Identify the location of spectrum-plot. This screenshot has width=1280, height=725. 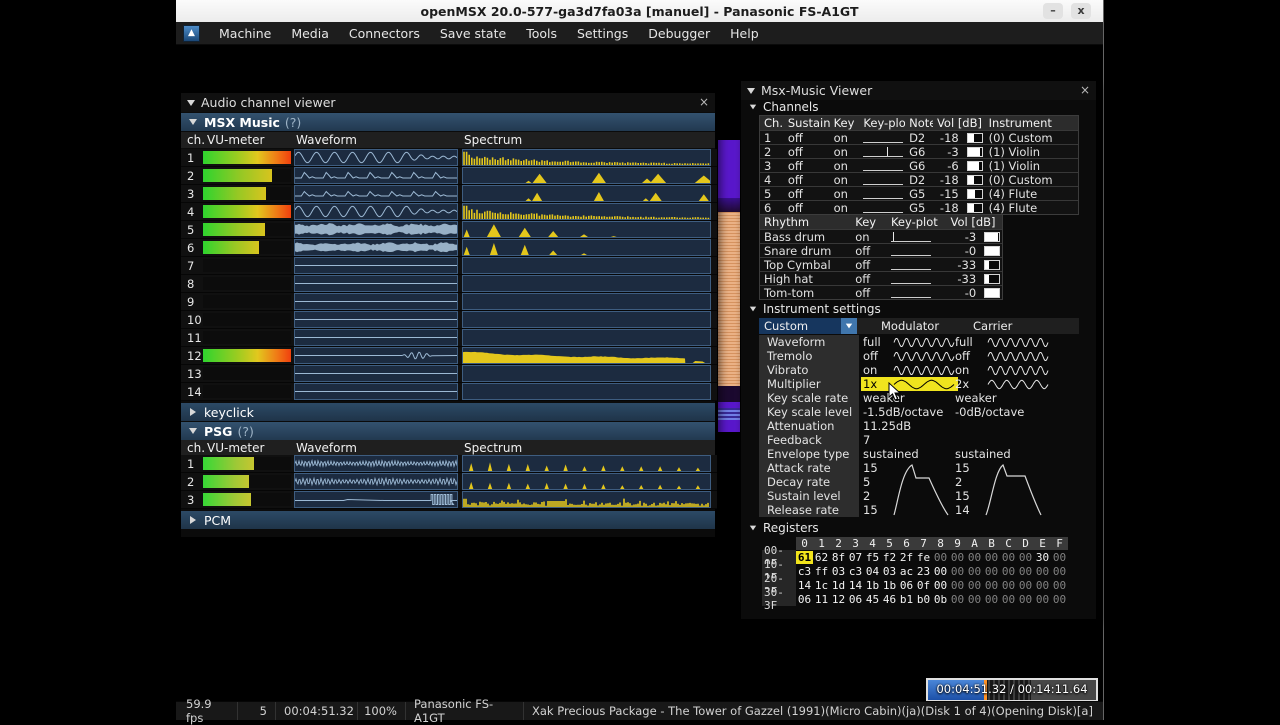
(586, 301).